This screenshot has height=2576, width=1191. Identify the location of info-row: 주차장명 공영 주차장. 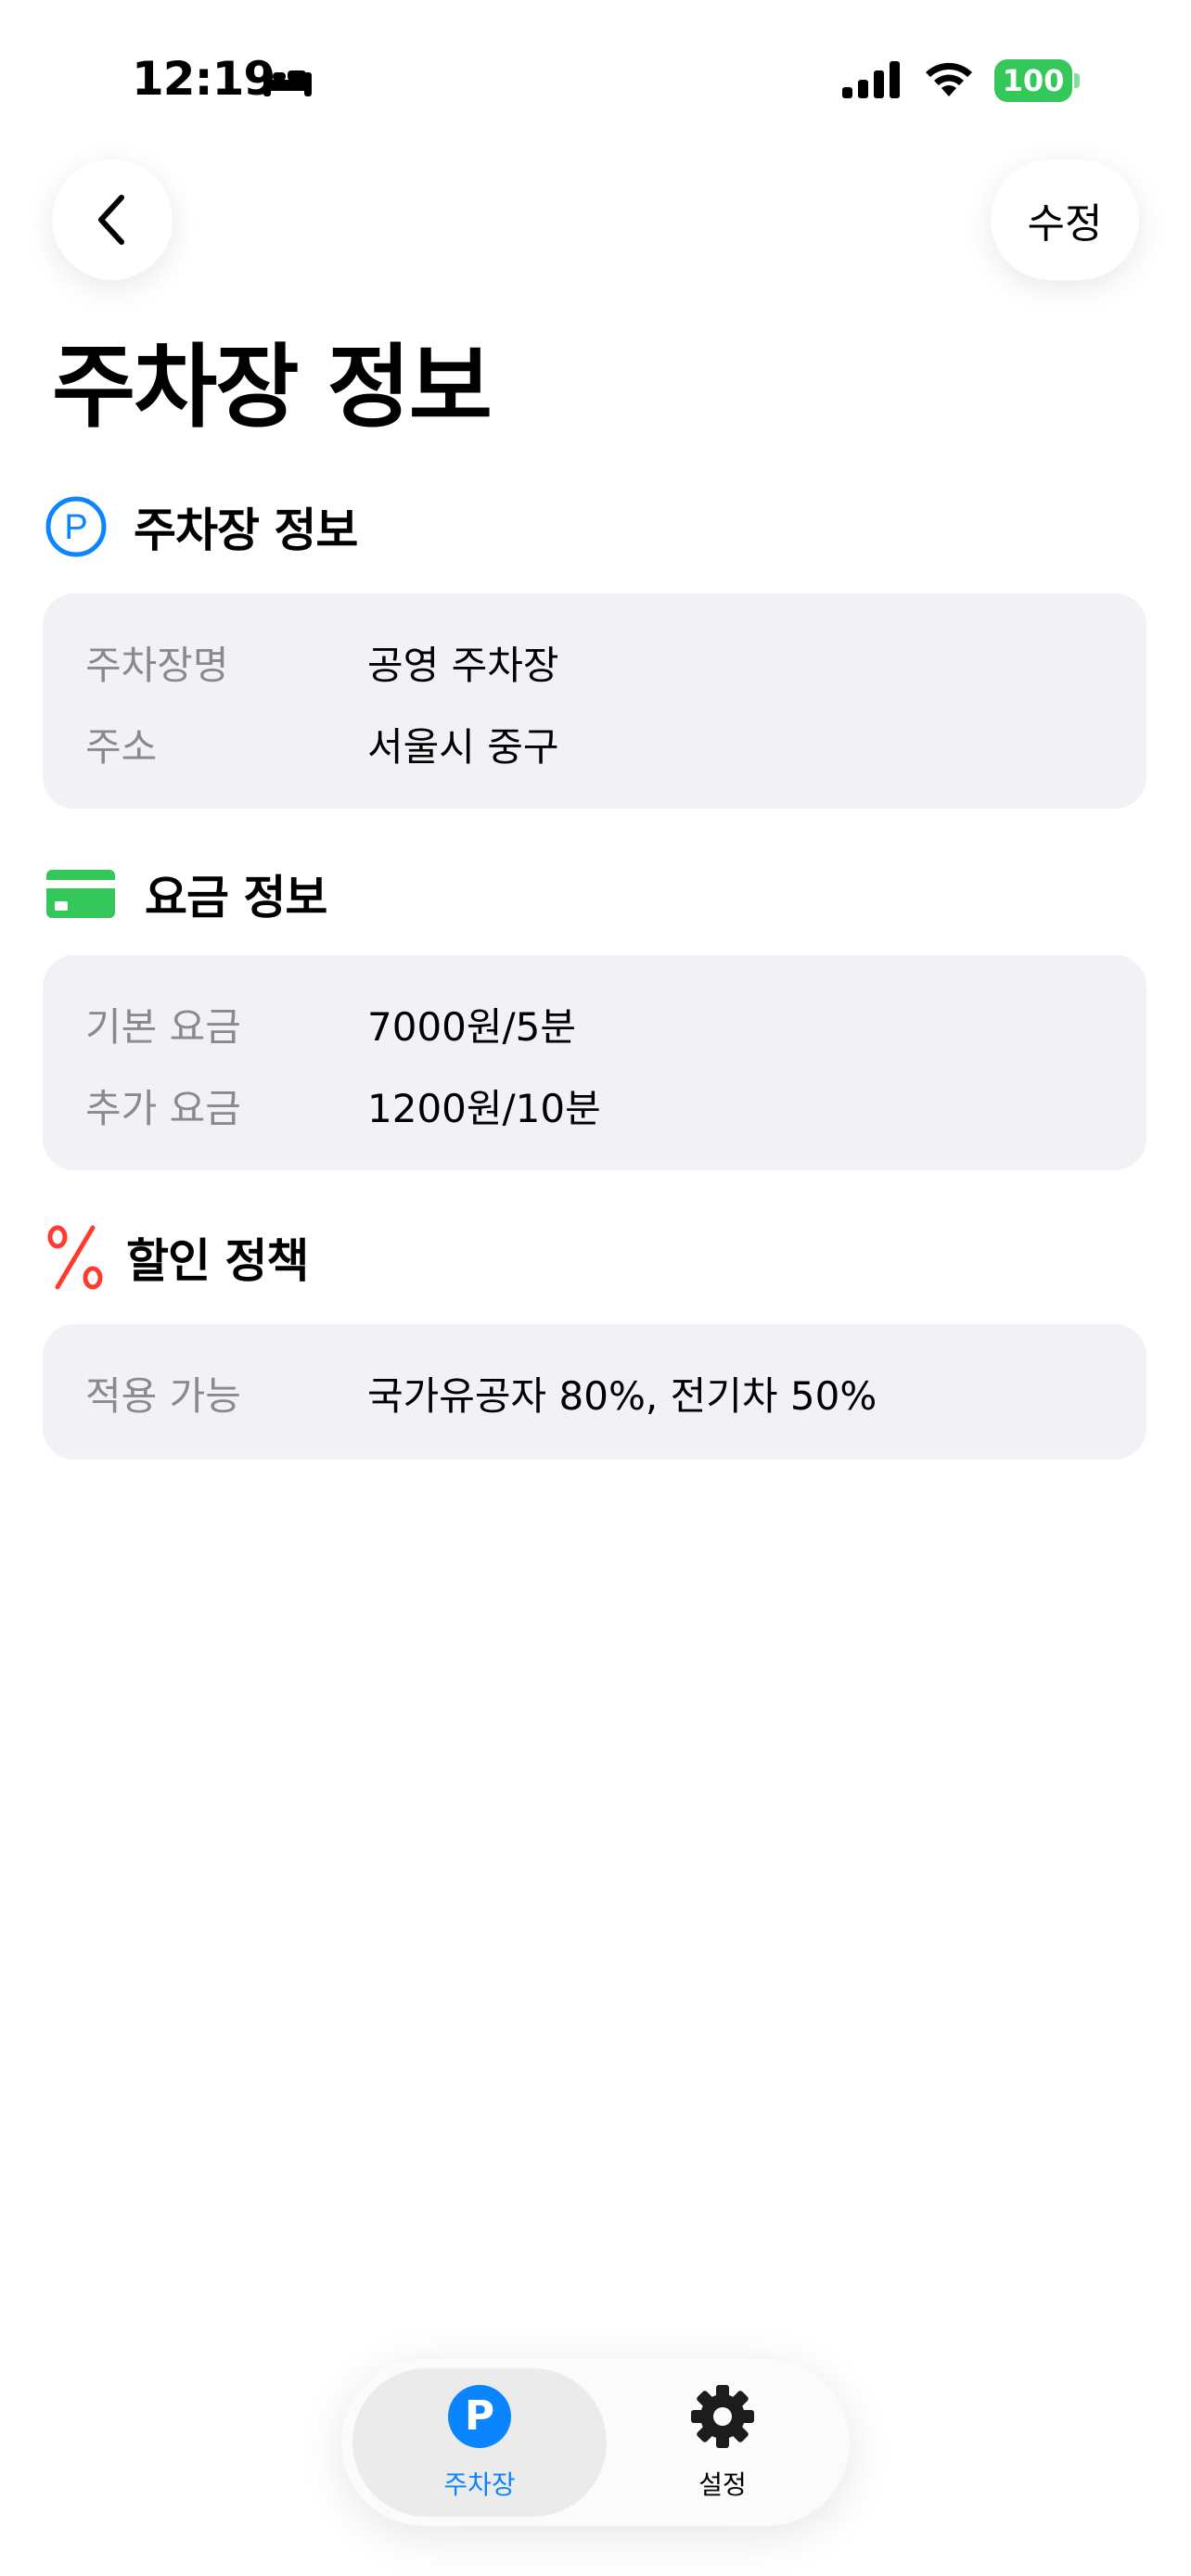
(595, 662).